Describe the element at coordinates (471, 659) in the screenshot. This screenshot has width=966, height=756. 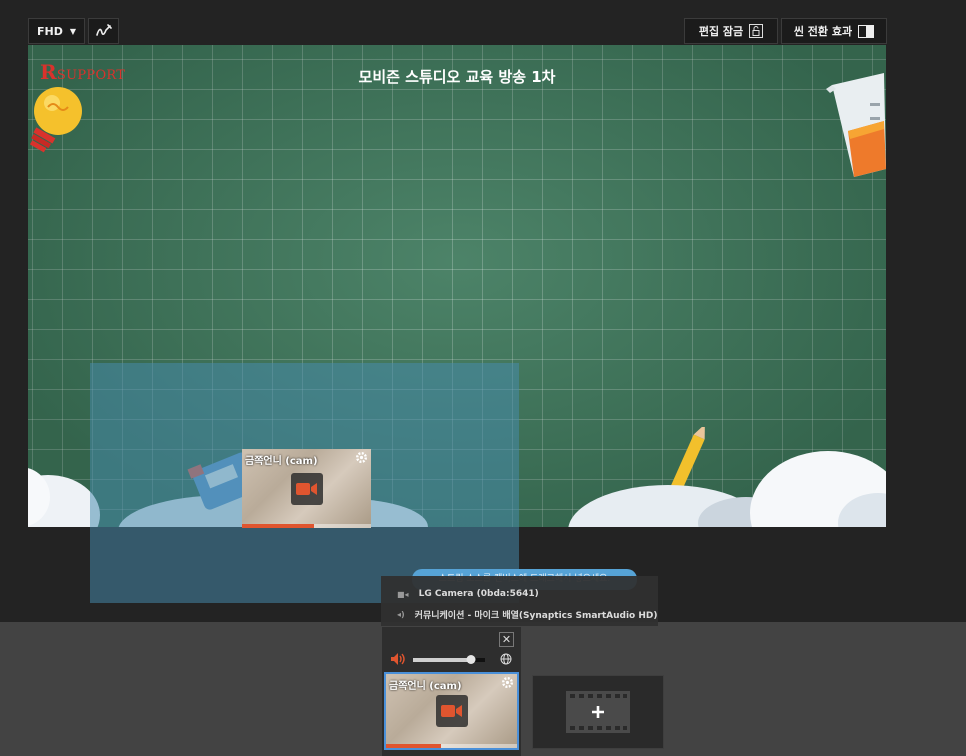
I see `volume-knob` at that location.